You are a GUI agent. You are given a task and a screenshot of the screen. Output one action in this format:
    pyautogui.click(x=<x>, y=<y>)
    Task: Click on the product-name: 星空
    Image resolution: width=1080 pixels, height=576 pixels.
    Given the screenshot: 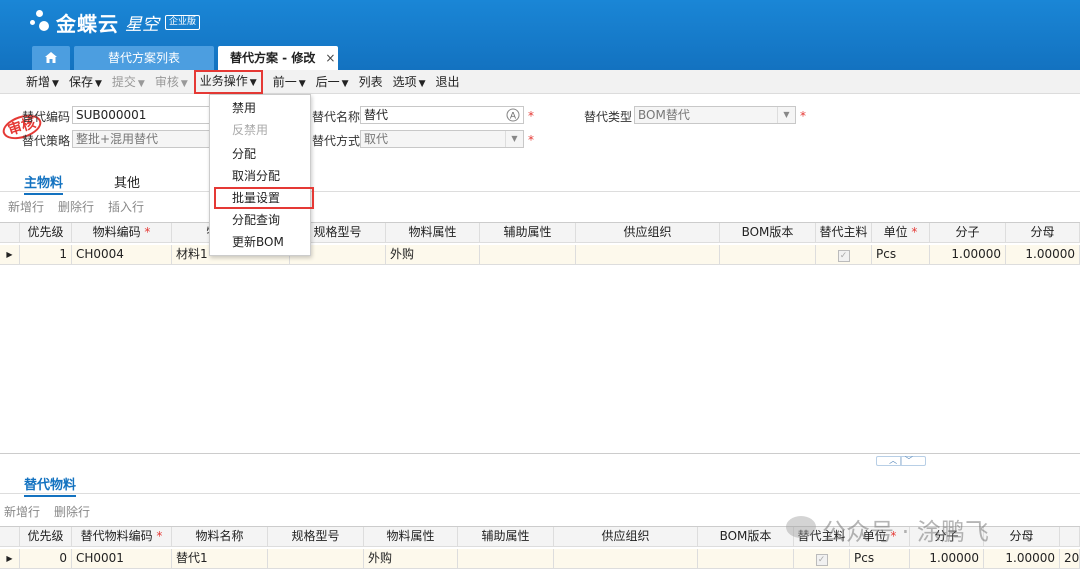 What is the action you would take?
    pyautogui.click(x=142, y=24)
    